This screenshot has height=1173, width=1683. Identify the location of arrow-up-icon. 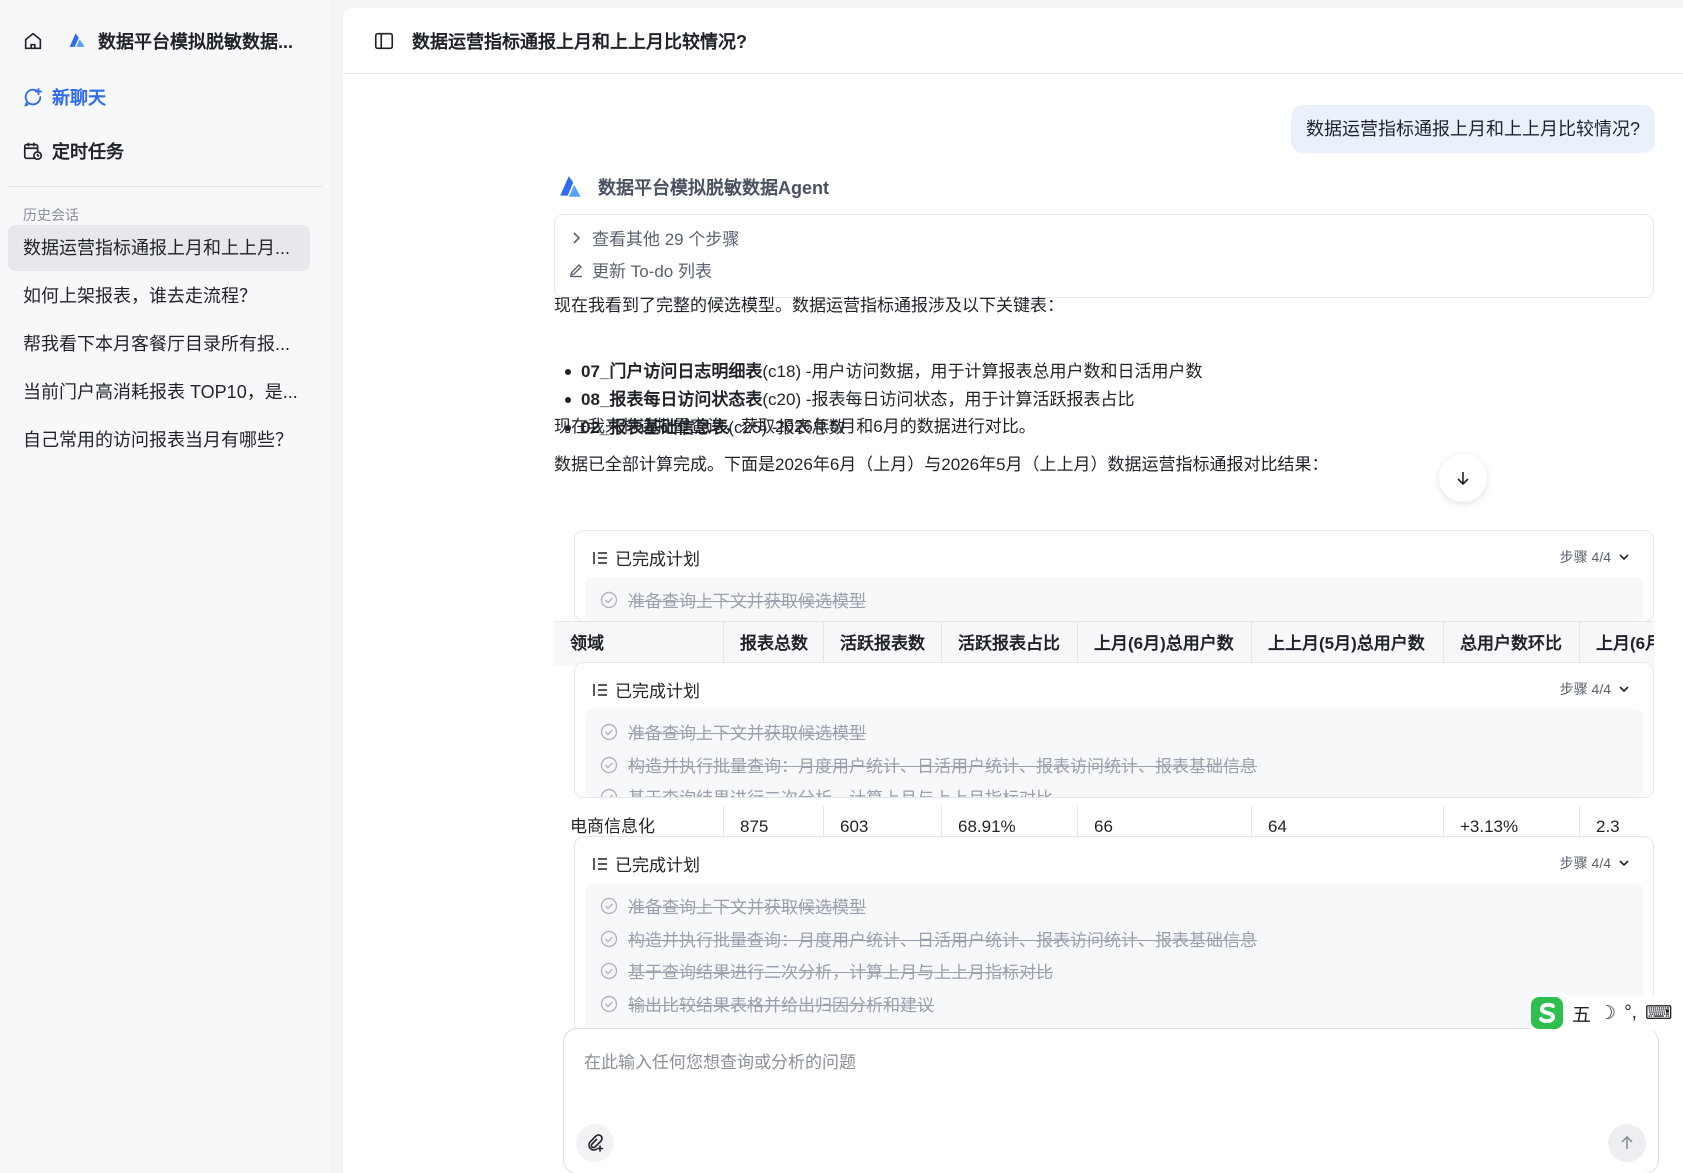
(1627, 1142).